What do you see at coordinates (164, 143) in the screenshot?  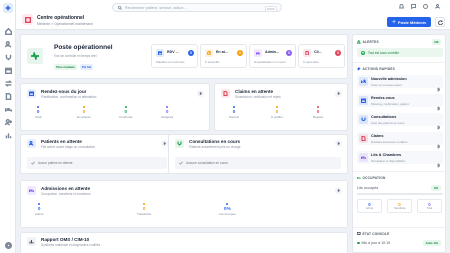 I see `waiting-open-chevron-icon` at bounding box center [164, 143].